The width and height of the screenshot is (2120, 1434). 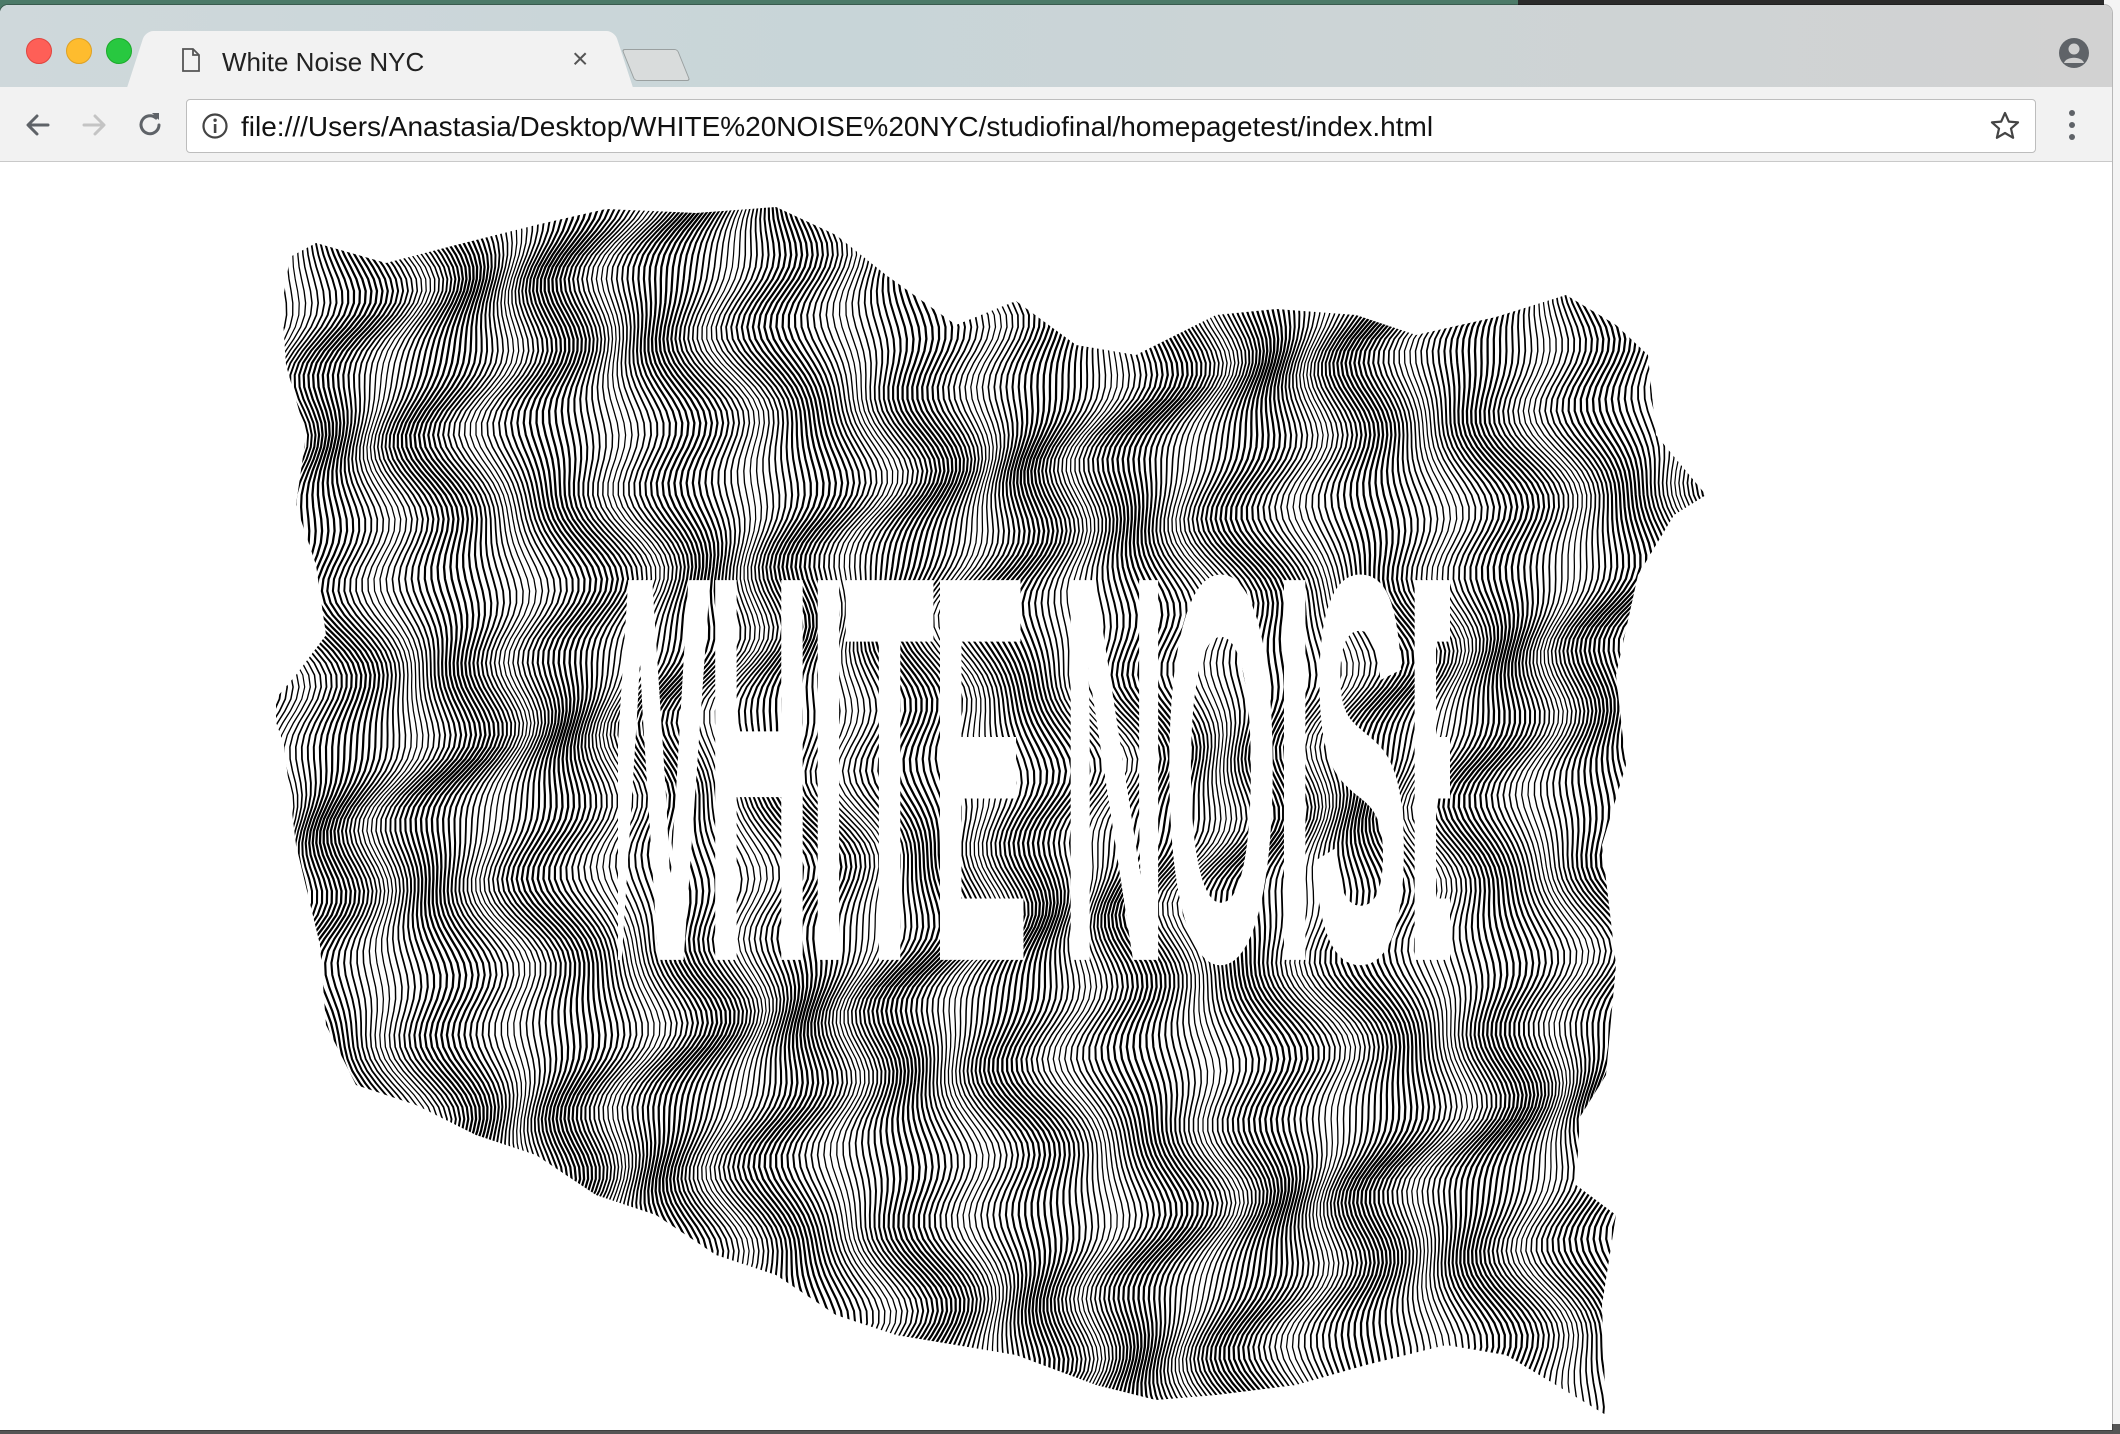 I want to click on hero-title: WHITE NOISE, so click(x=1034, y=769).